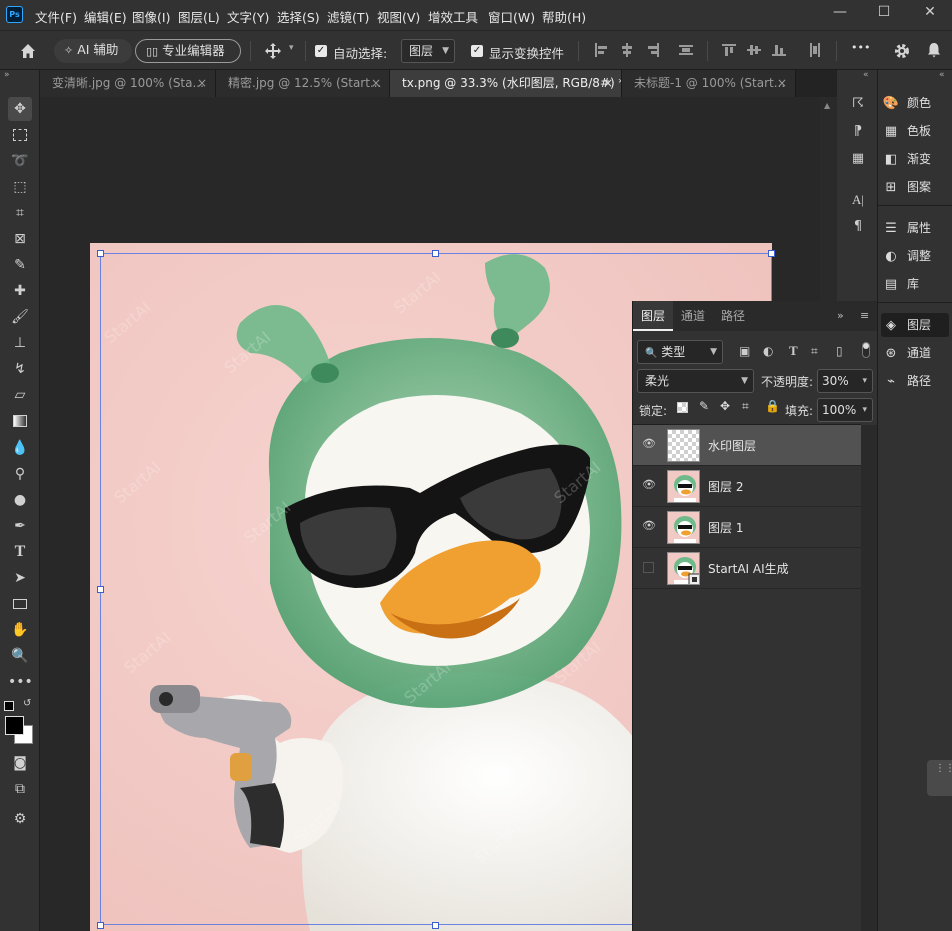 The height and width of the screenshot is (931, 952). What do you see at coordinates (693, 316) in the screenshot?
I see `tab-channels: 通道` at bounding box center [693, 316].